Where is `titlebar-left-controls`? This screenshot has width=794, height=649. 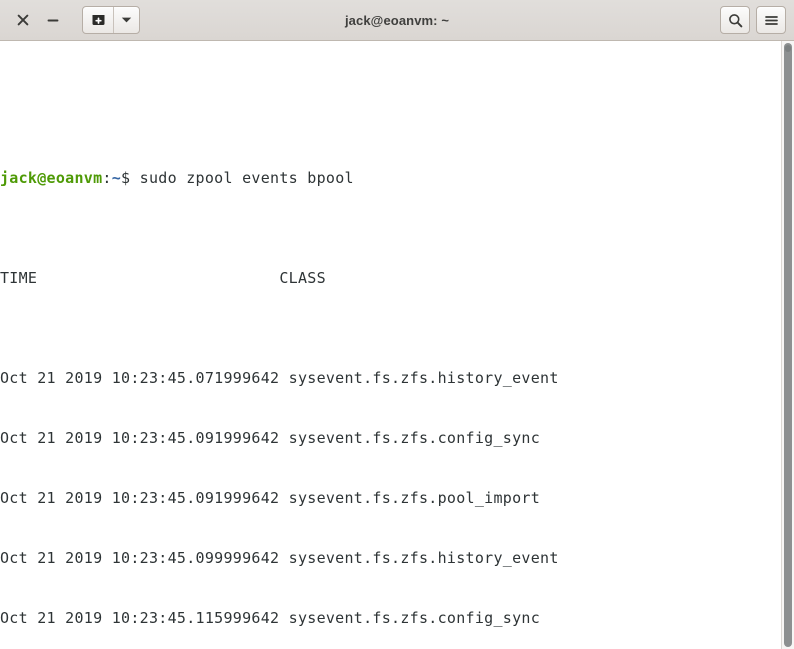
titlebar-left-controls is located at coordinates (74, 20).